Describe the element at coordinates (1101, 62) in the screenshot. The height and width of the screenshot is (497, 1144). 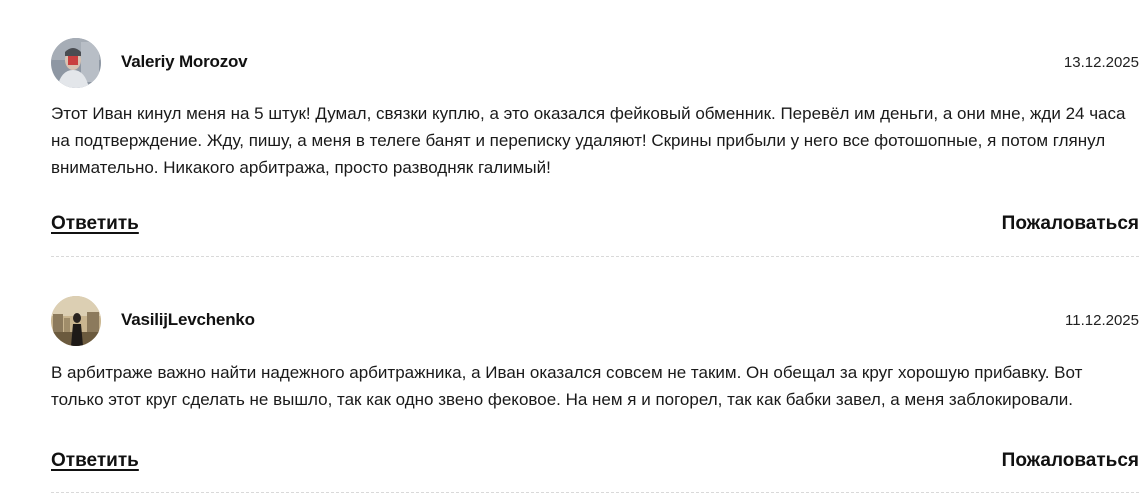
I see `comment-date: 13.12.2025` at that location.